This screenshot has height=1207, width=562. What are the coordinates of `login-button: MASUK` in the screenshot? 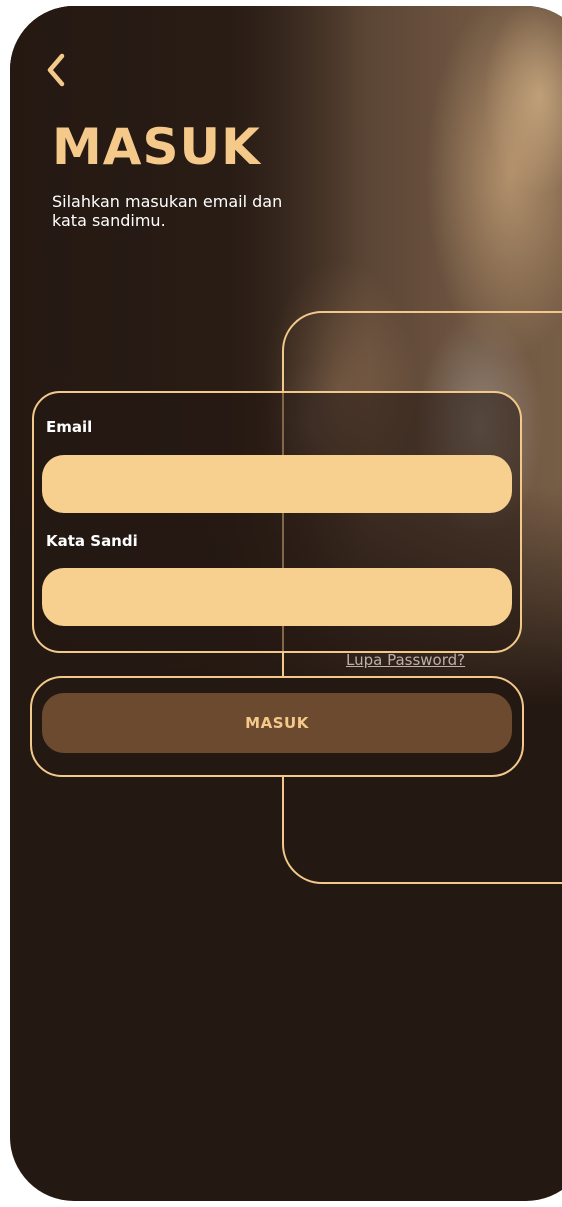 It's located at (277, 723).